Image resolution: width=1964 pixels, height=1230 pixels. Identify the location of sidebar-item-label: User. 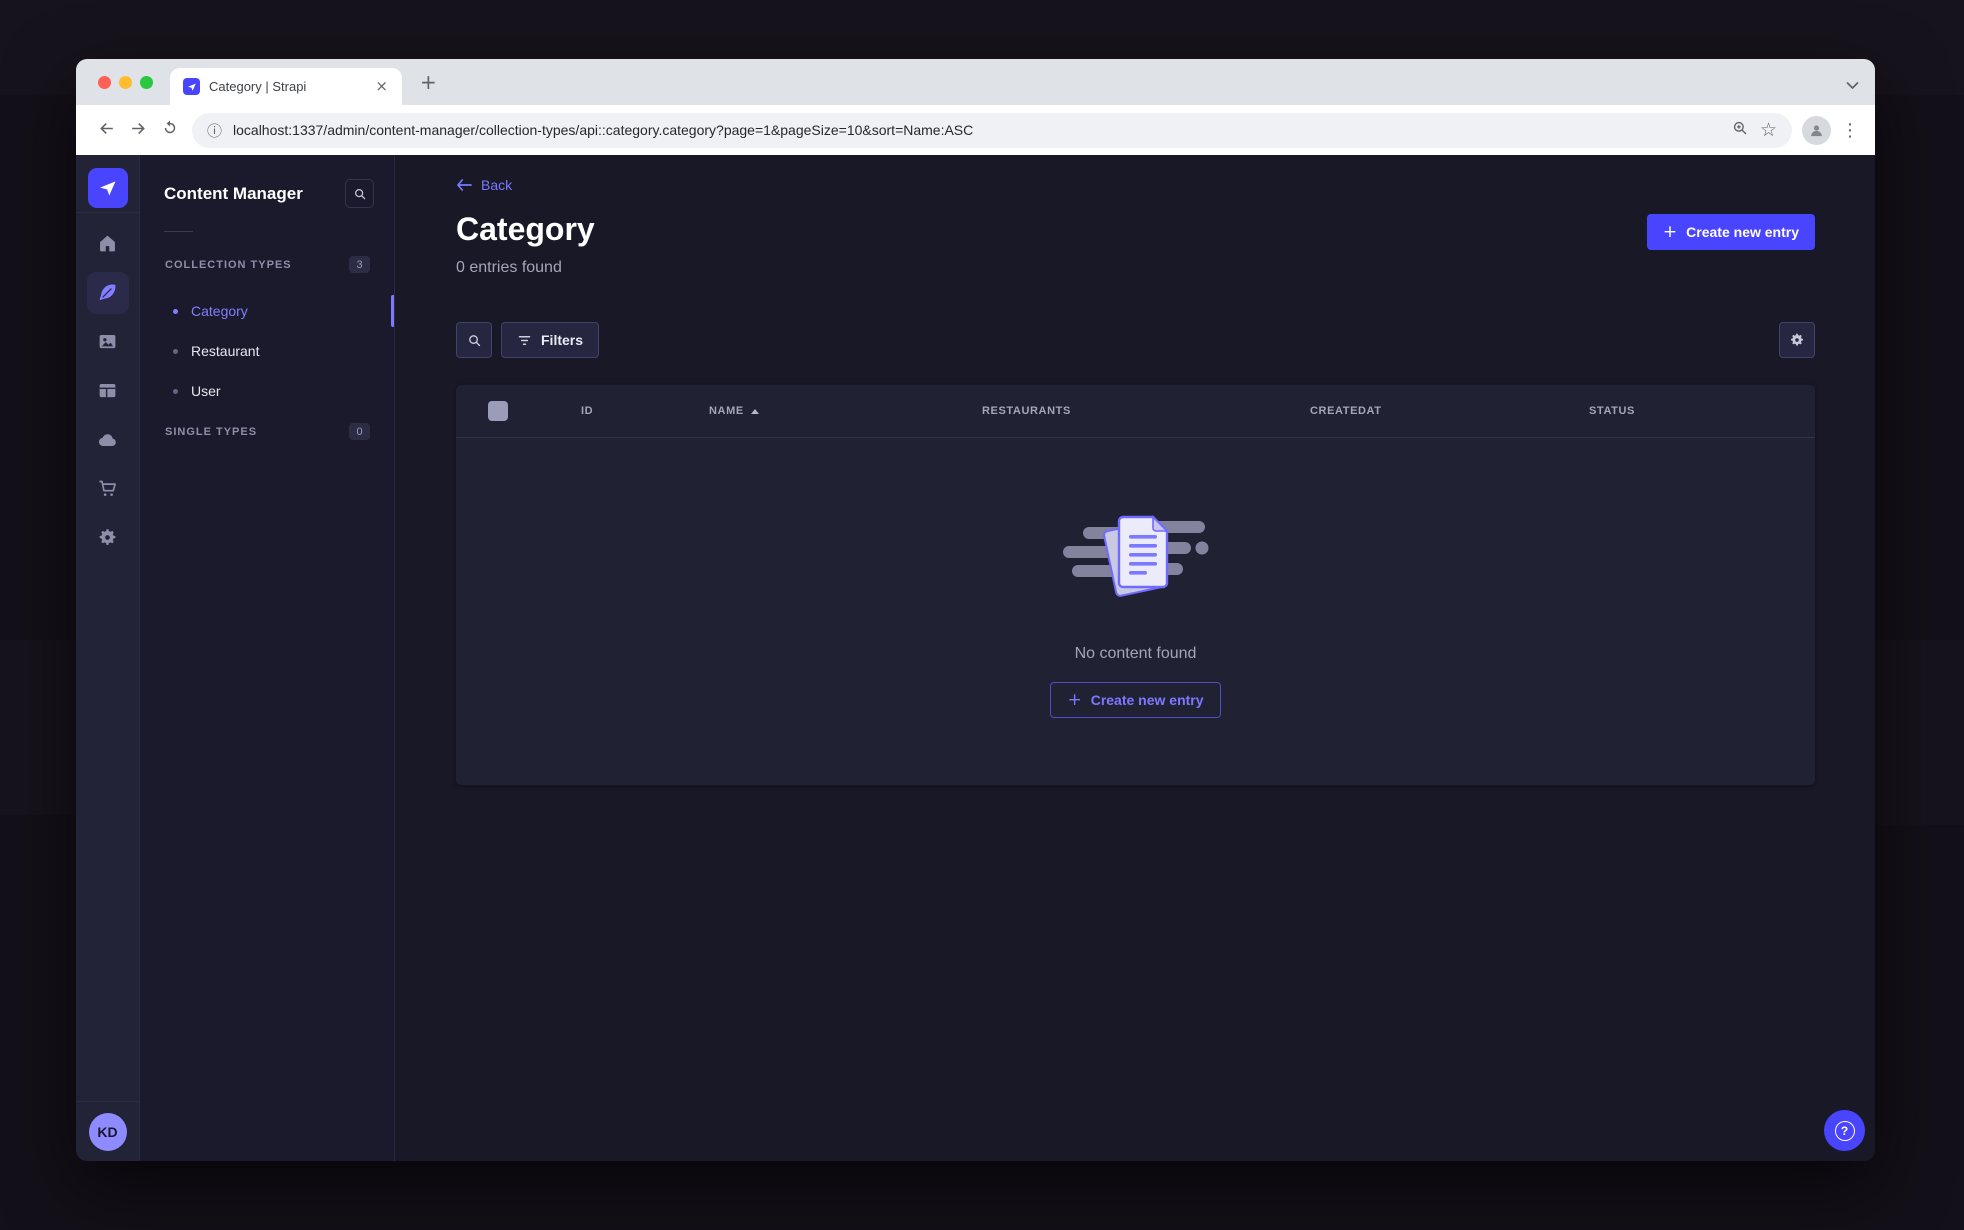
(206, 391).